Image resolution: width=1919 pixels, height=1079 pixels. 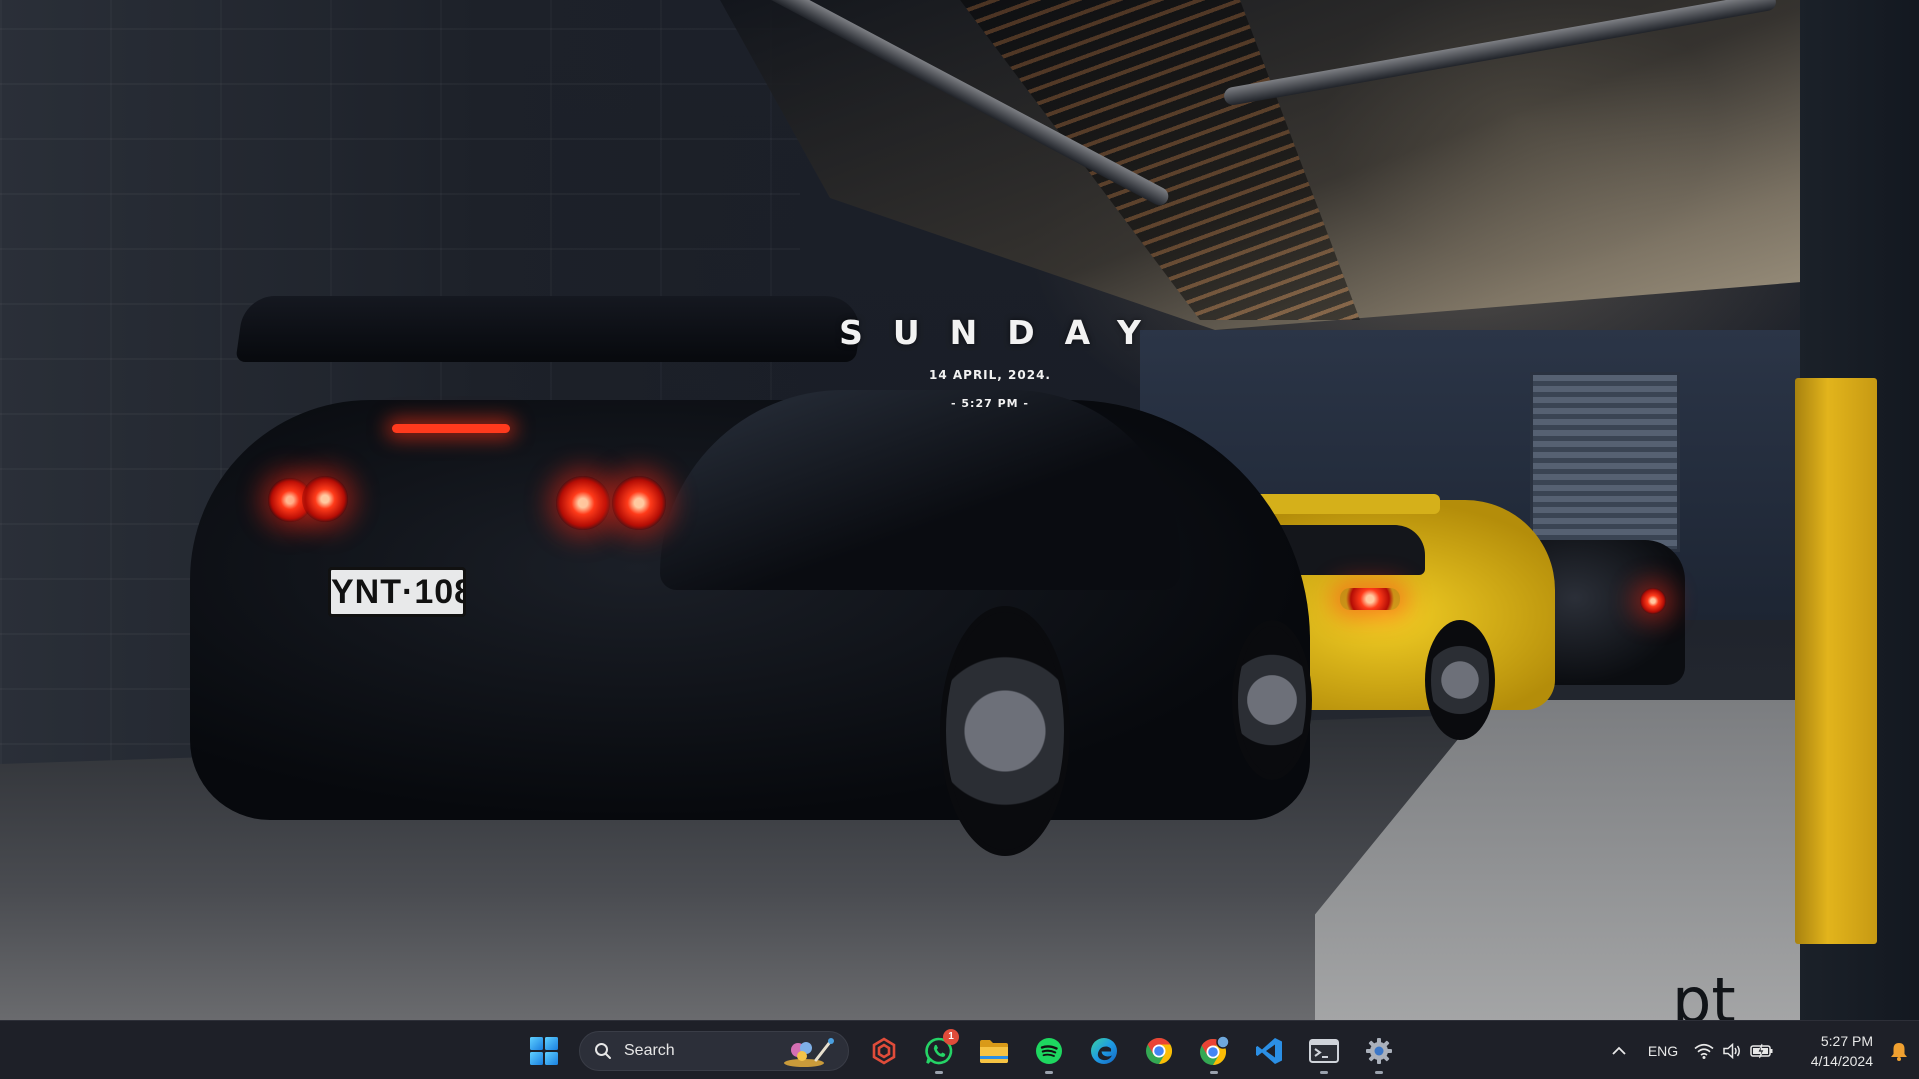 I want to click on taskbar-search: Search, so click(x=714, y=1051).